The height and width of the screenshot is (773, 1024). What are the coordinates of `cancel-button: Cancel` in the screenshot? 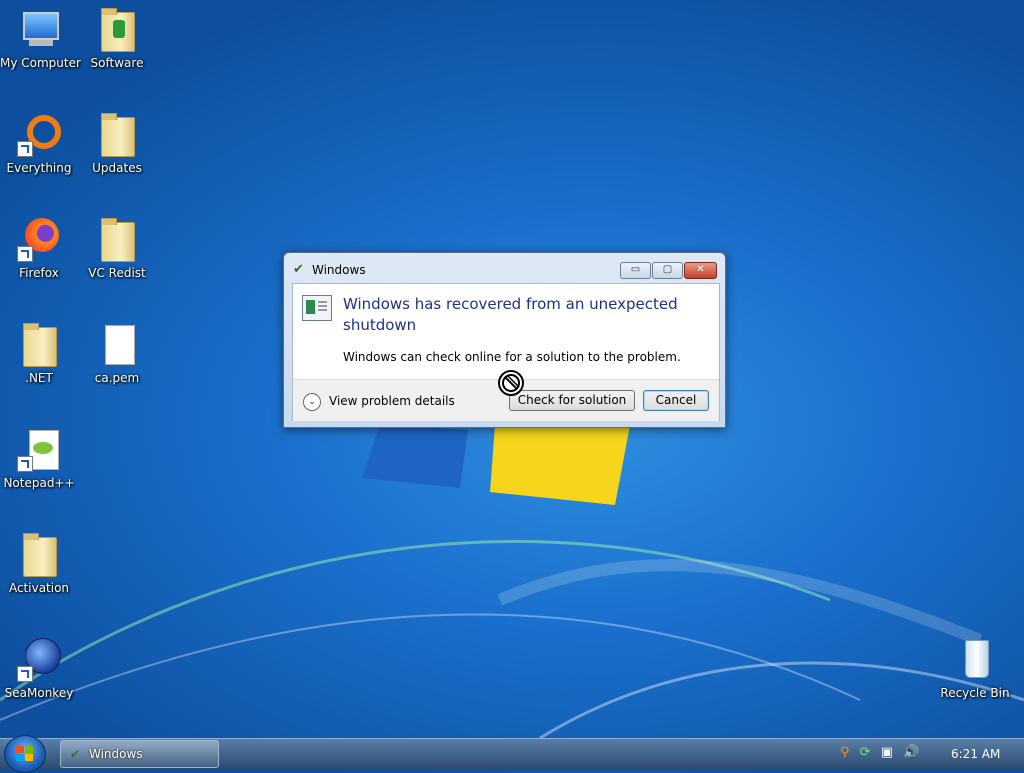 It's located at (676, 400).